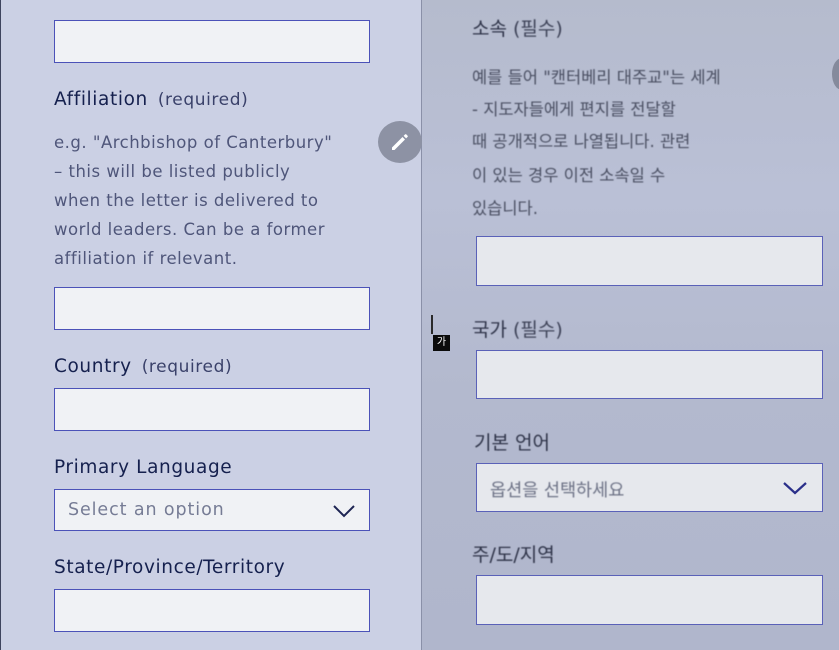 The image size is (839, 650). I want to click on primary-language-placeholder: Select an option, so click(146, 510).